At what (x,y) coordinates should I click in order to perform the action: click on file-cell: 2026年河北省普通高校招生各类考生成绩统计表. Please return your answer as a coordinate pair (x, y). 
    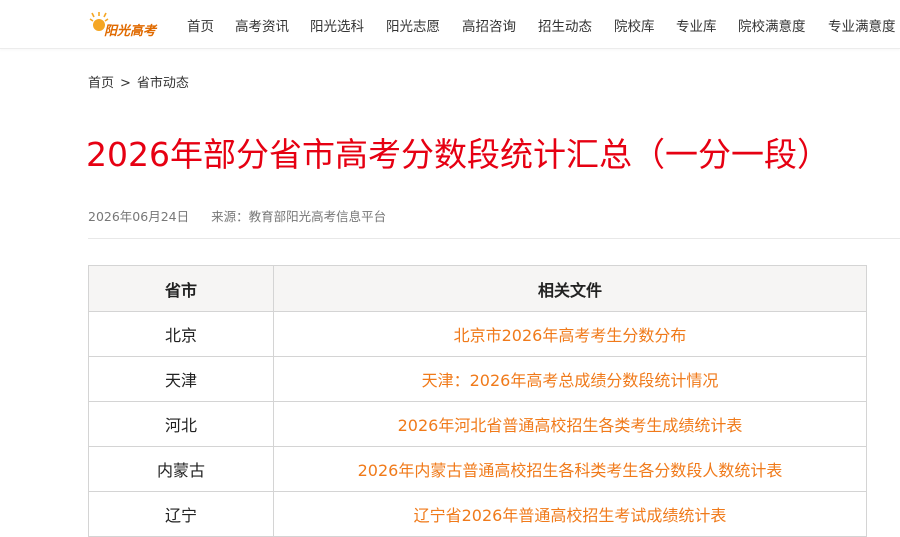
    Looking at the image, I should click on (570, 424).